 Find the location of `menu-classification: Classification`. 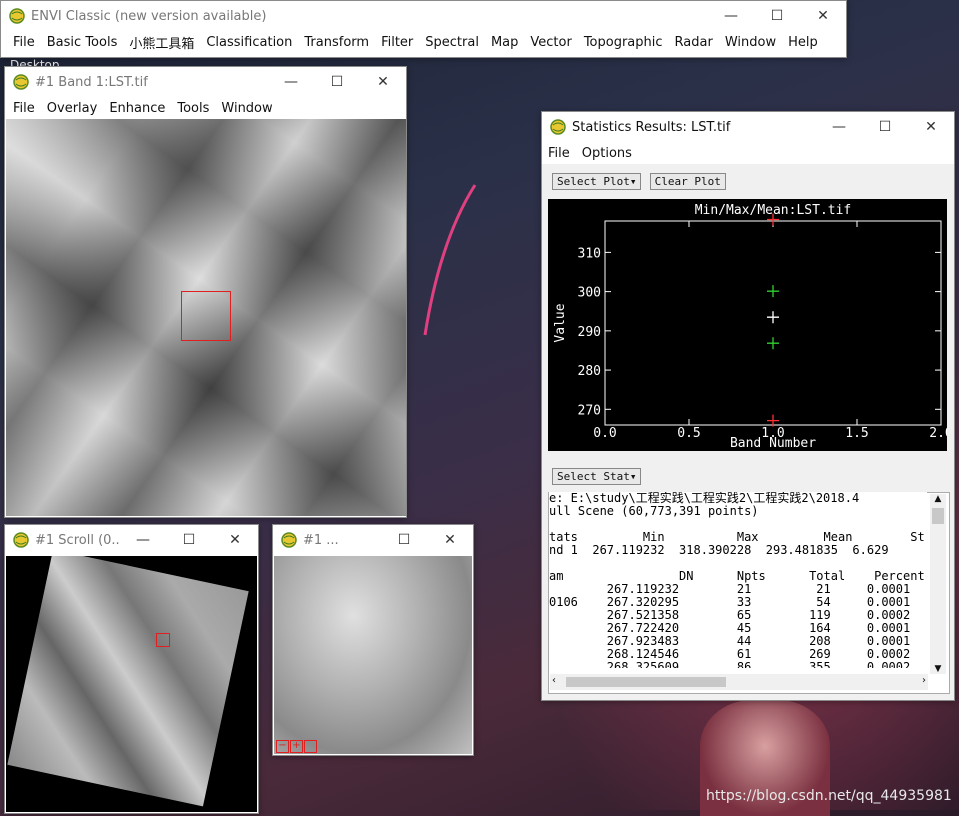

menu-classification: Classification is located at coordinates (249, 42).